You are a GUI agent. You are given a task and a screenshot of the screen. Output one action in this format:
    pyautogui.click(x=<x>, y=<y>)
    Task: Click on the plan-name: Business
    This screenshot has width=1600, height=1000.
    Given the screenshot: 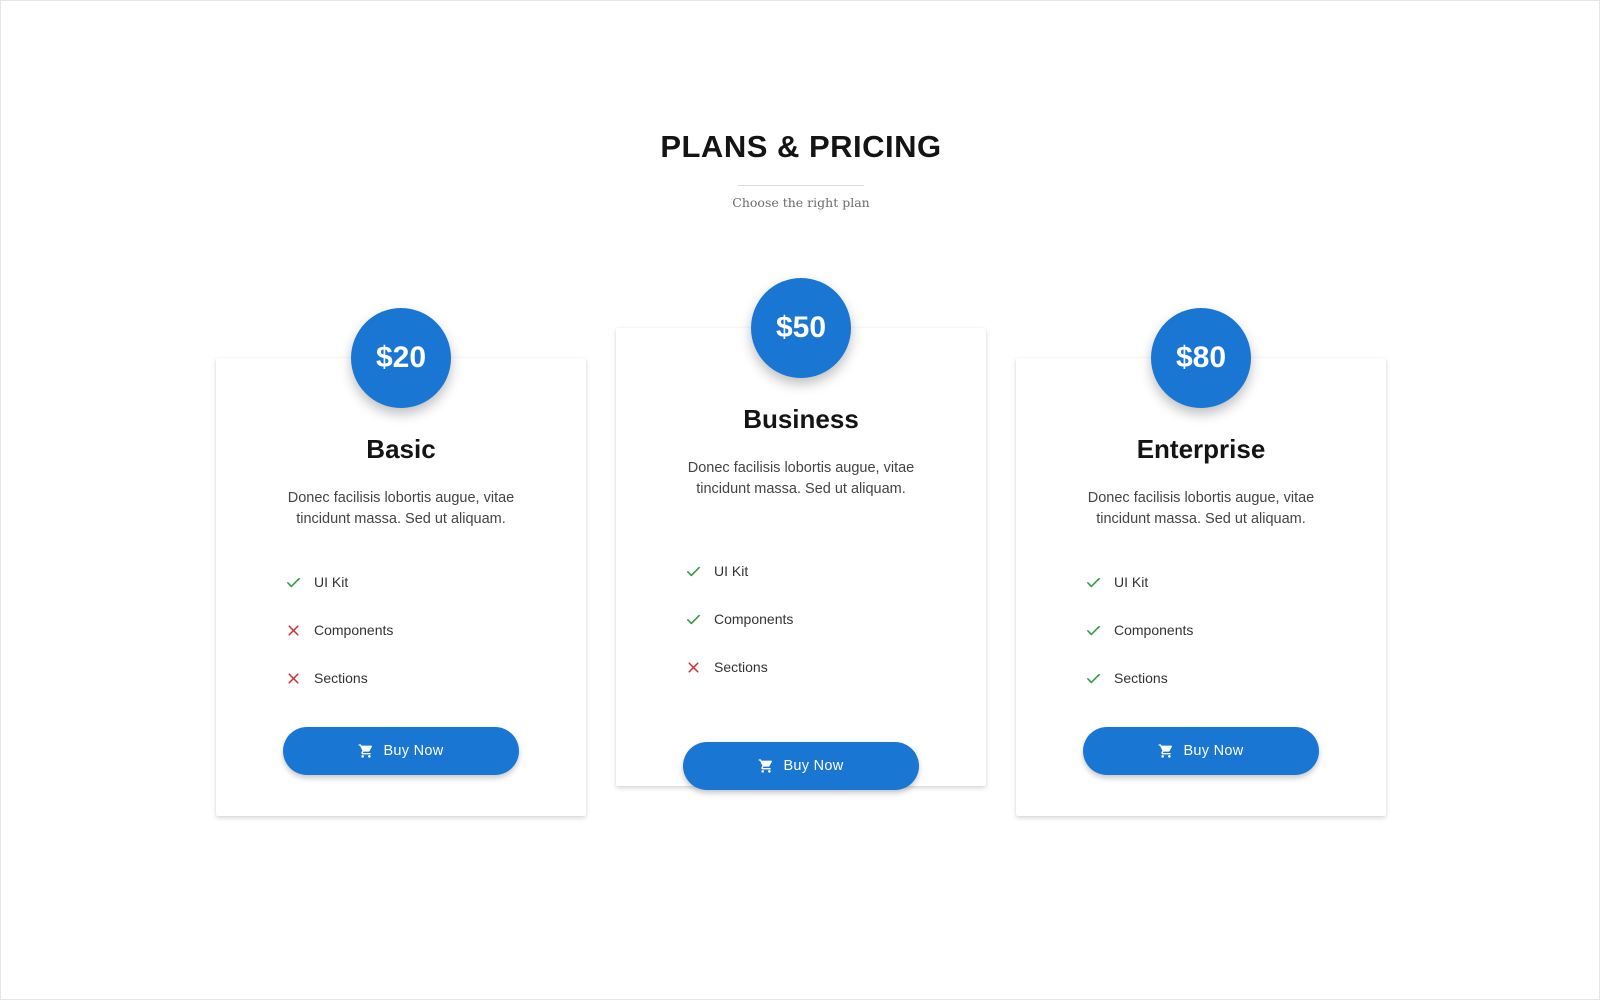 What is the action you would take?
    pyautogui.click(x=801, y=419)
    